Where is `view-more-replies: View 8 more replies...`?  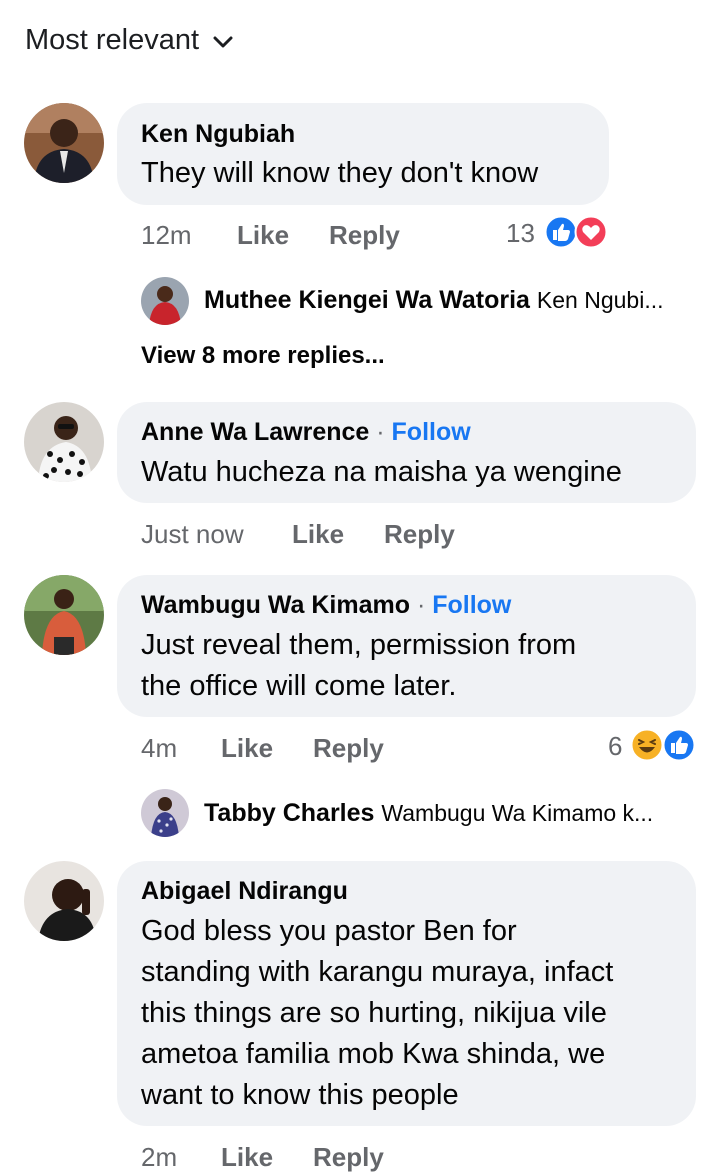
view-more-replies: View 8 more replies... is located at coordinates (263, 356).